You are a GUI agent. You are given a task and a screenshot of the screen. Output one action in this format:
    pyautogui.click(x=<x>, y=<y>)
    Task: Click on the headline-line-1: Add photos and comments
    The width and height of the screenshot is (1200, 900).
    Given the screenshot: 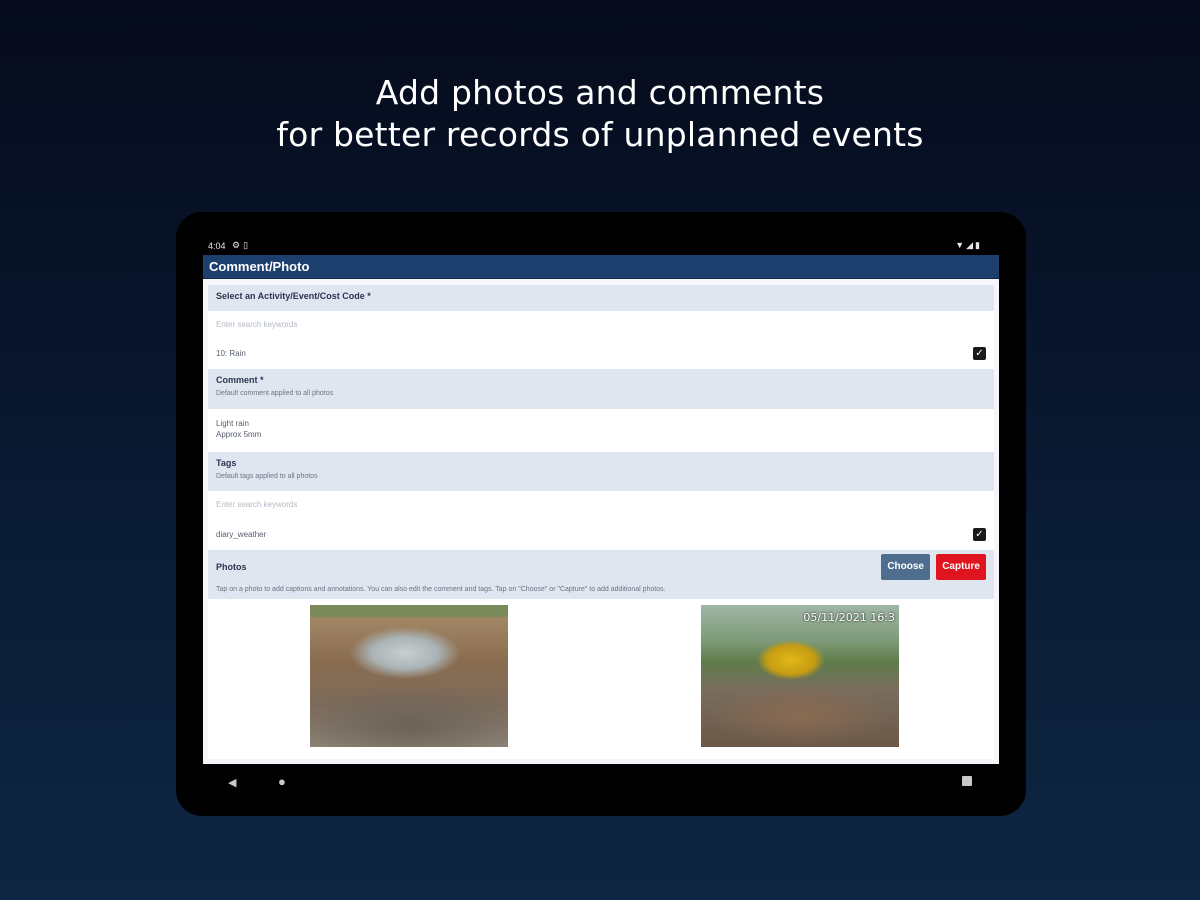 What is the action you would take?
    pyautogui.click(x=600, y=92)
    